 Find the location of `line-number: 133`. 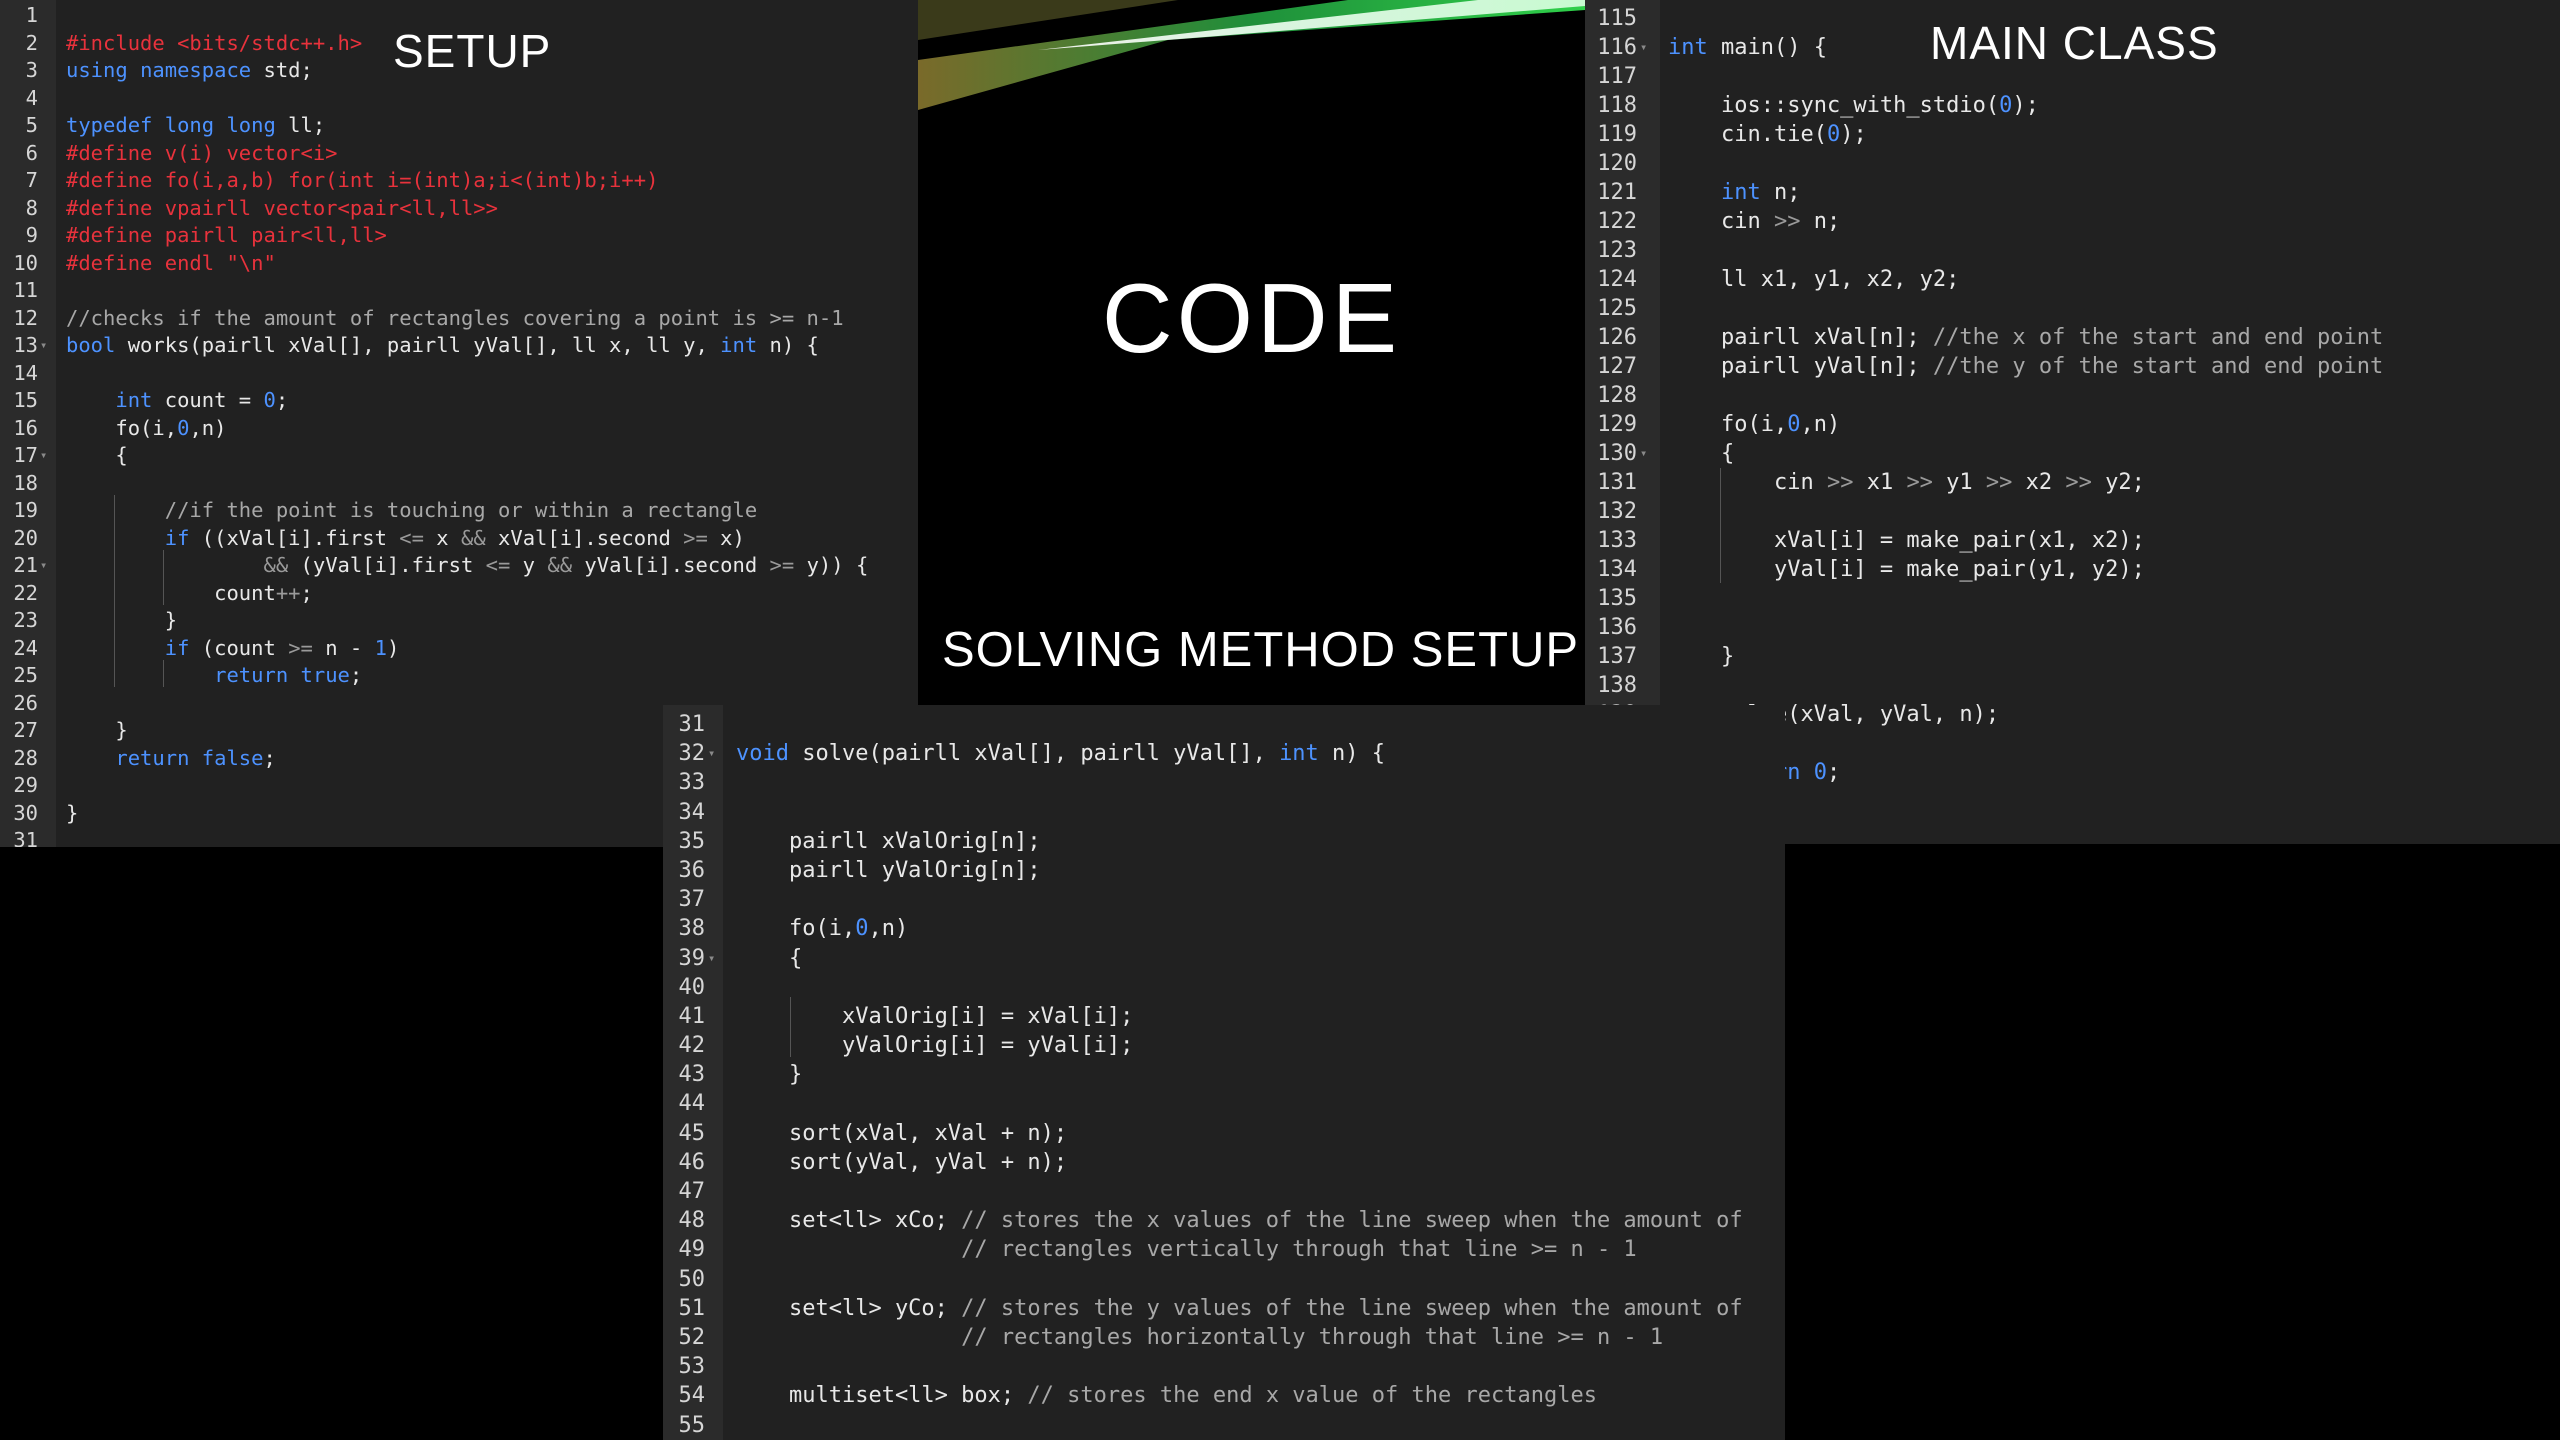

line-number: 133 is located at coordinates (1617, 540).